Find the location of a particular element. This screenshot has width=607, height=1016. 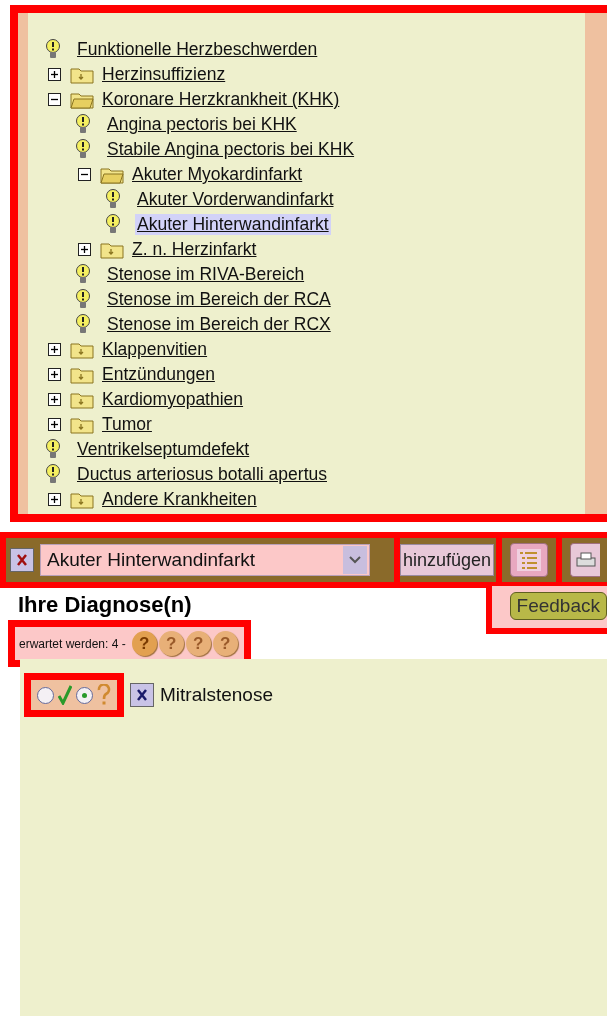

tree-item: Stabile Angina pectoris bei KHK is located at coordinates (231, 149).